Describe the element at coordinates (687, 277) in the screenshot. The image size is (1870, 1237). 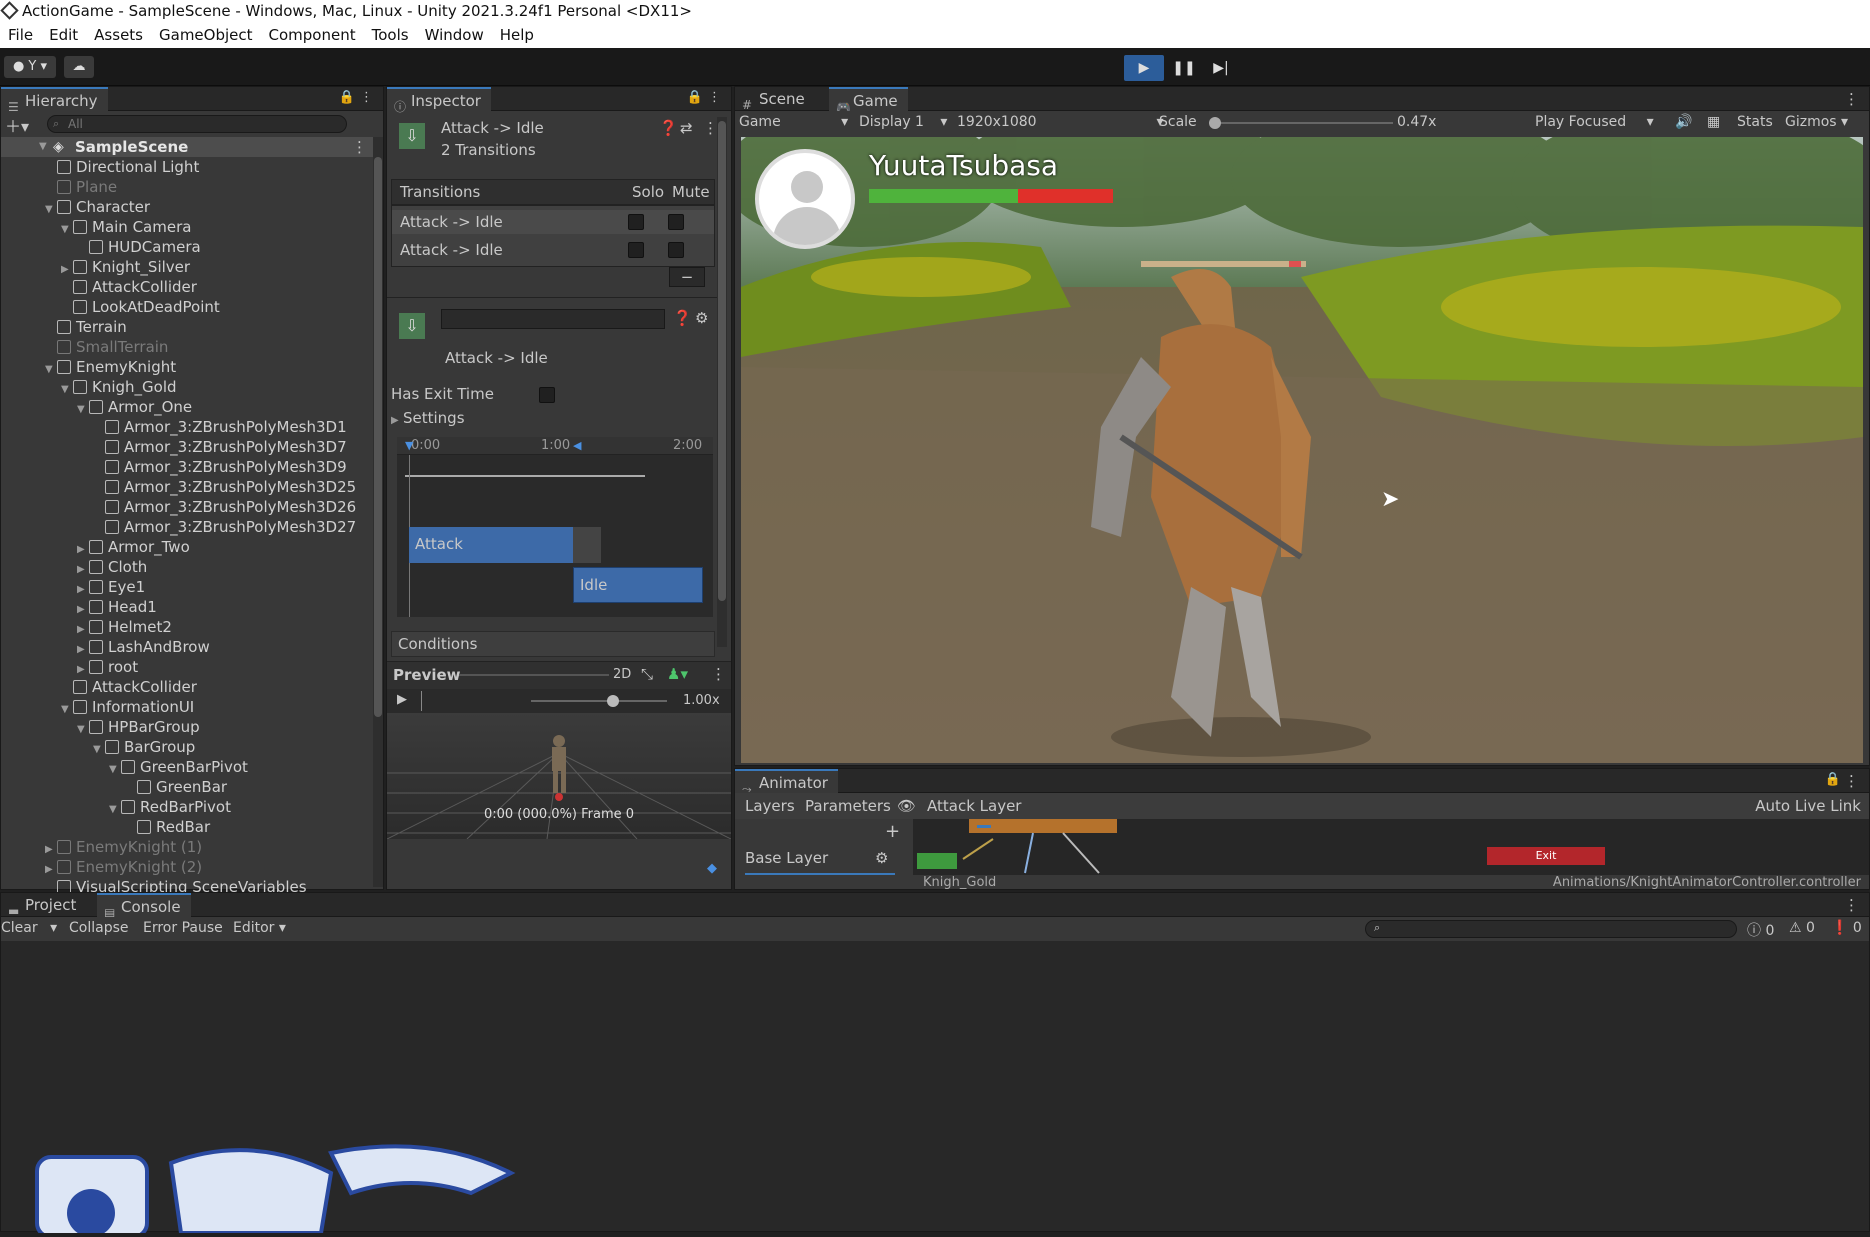
I see `remove-transition-button: −` at that location.